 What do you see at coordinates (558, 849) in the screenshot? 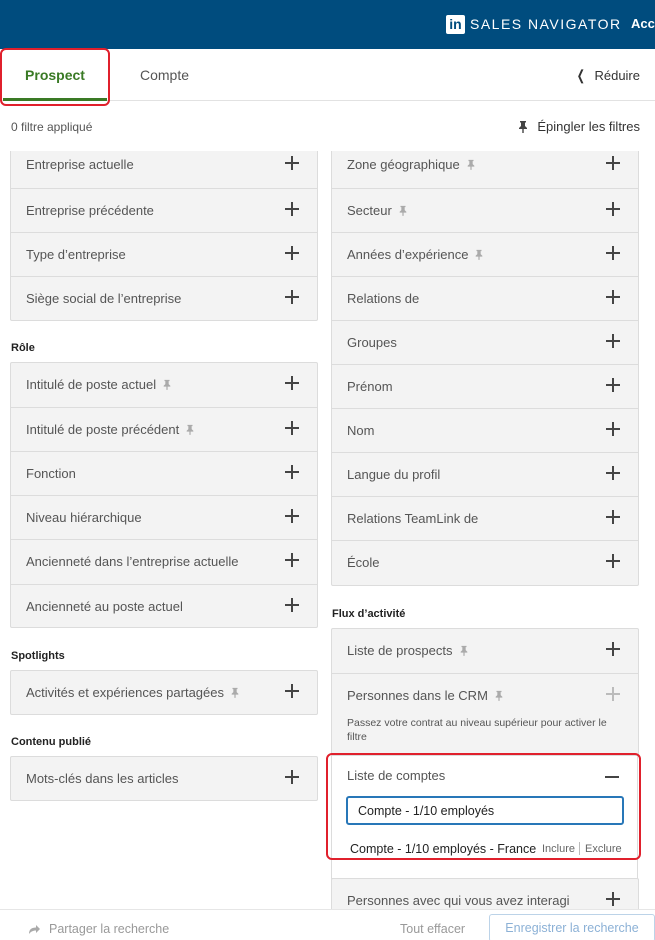
I see `include-button: Inclure` at bounding box center [558, 849].